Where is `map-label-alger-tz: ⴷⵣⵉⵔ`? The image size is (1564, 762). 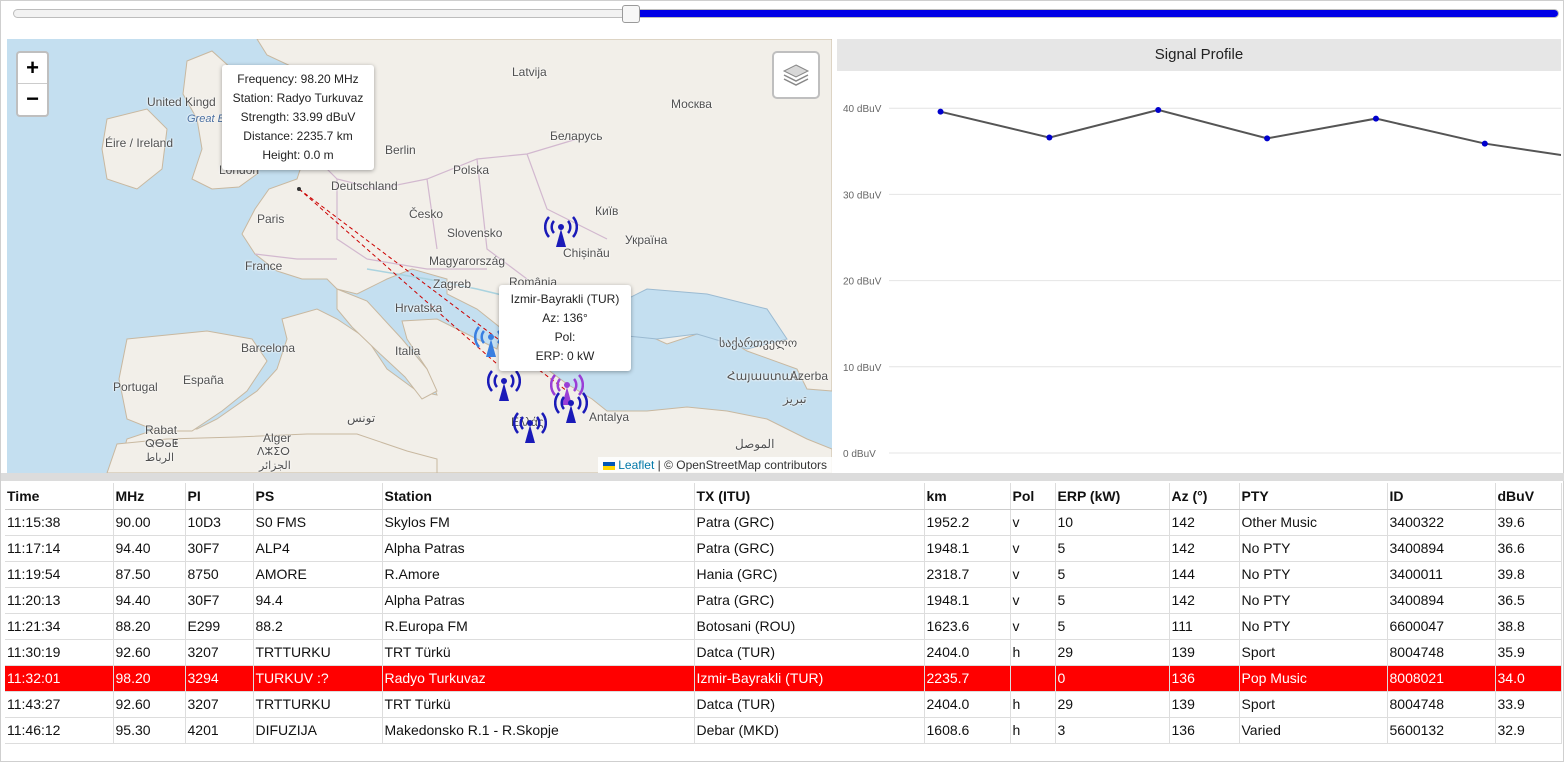 map-label-alger-tz: ⴷⵣⵉⵔ is located at coordinates (273, 452).